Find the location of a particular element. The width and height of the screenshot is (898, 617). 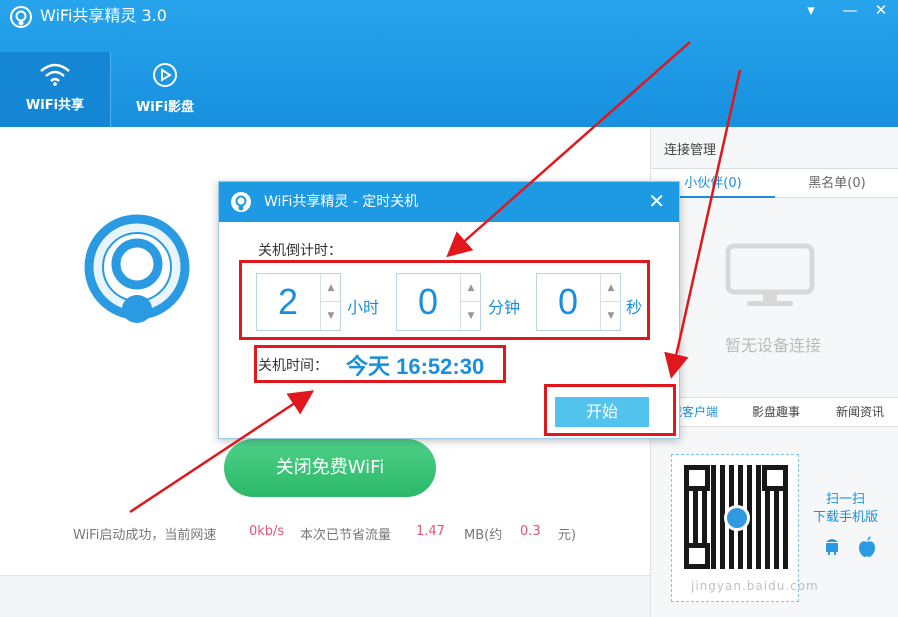

arrow-to-start is located at coordinates (703, 224).